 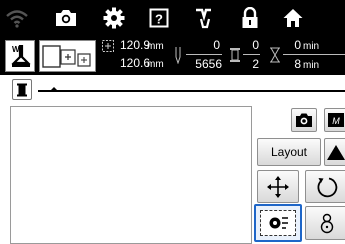 I want to click on basting-icon, so click(x=326, y=223).